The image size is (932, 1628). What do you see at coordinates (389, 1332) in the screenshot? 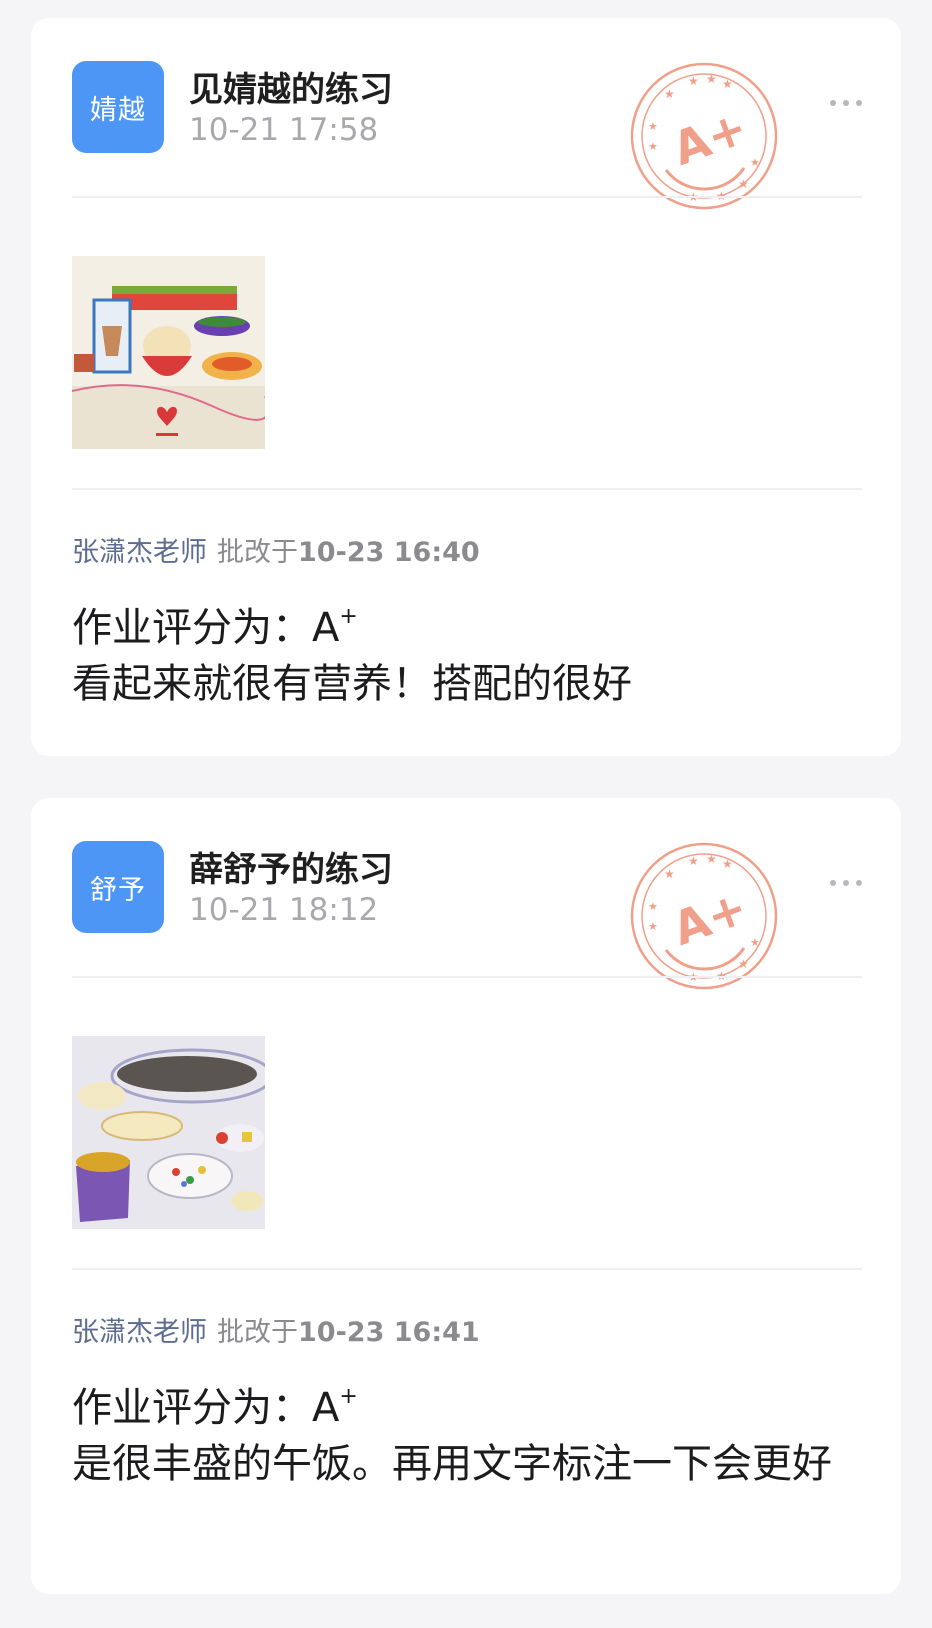
I see `review-time: 10-23 16:41` at bounding box center [389, 1332].